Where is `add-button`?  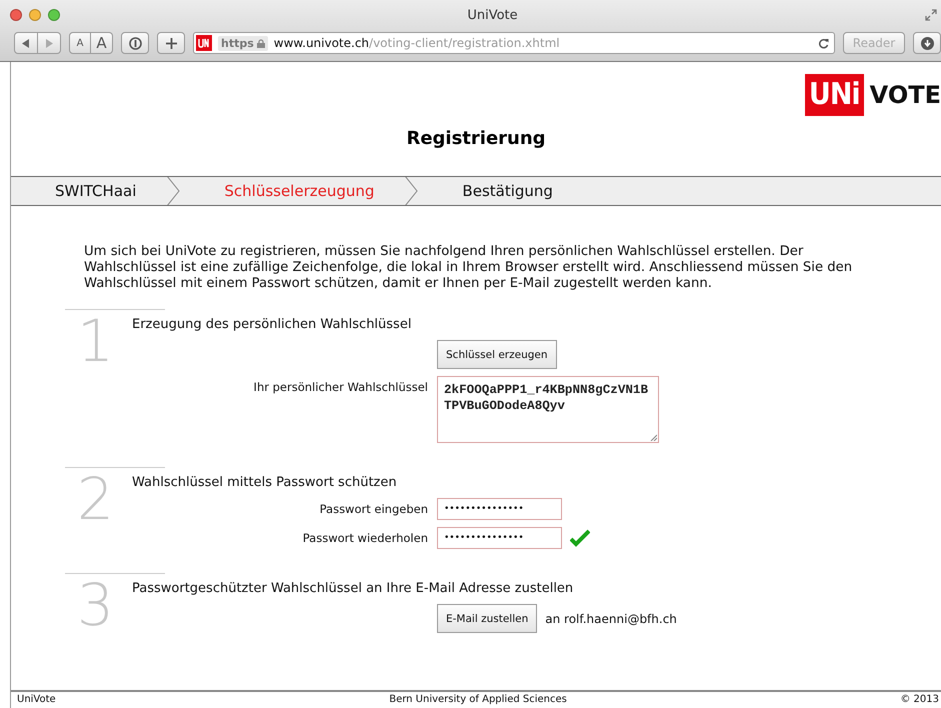 add-button is located at coordinates (171, 43).